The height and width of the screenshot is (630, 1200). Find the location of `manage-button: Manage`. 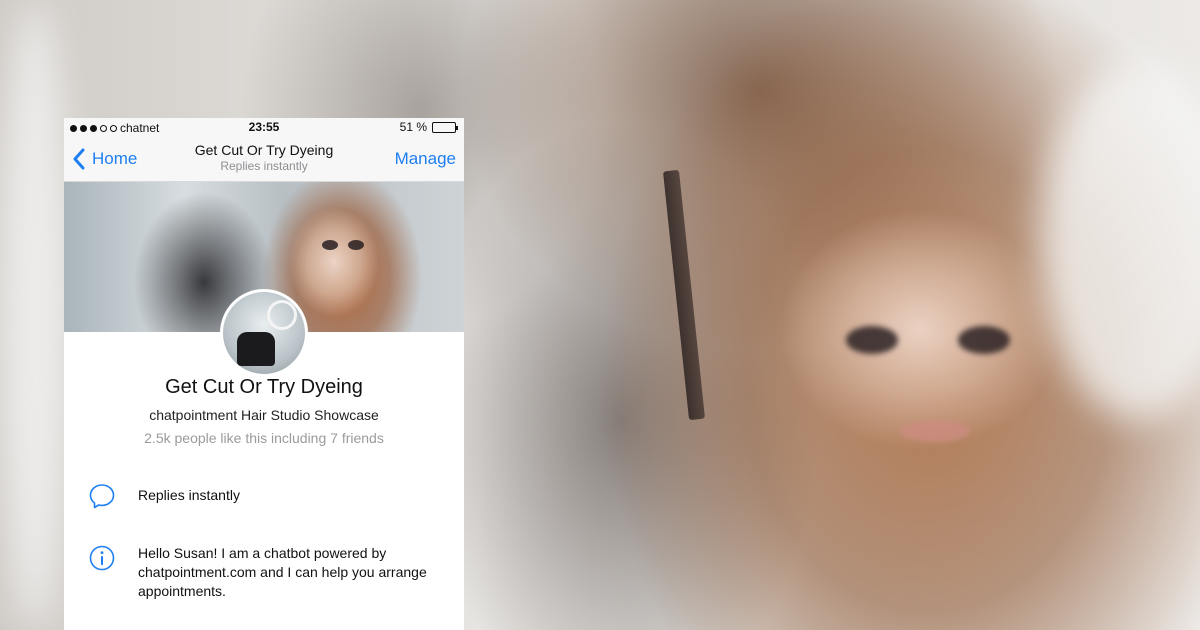

manage-button: Manage is located at coordinates (425, 159).